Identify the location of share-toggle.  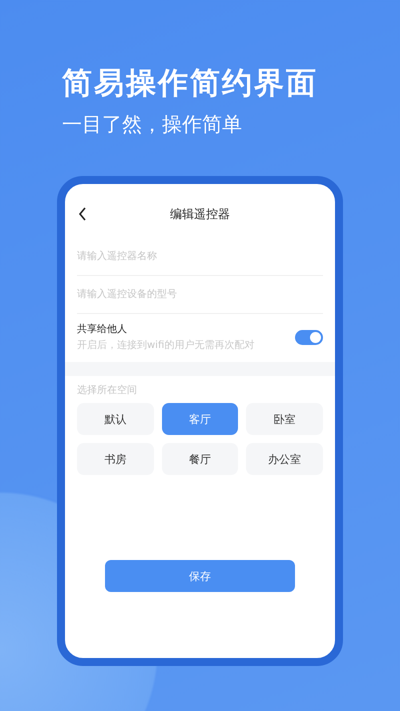
(309, 337).